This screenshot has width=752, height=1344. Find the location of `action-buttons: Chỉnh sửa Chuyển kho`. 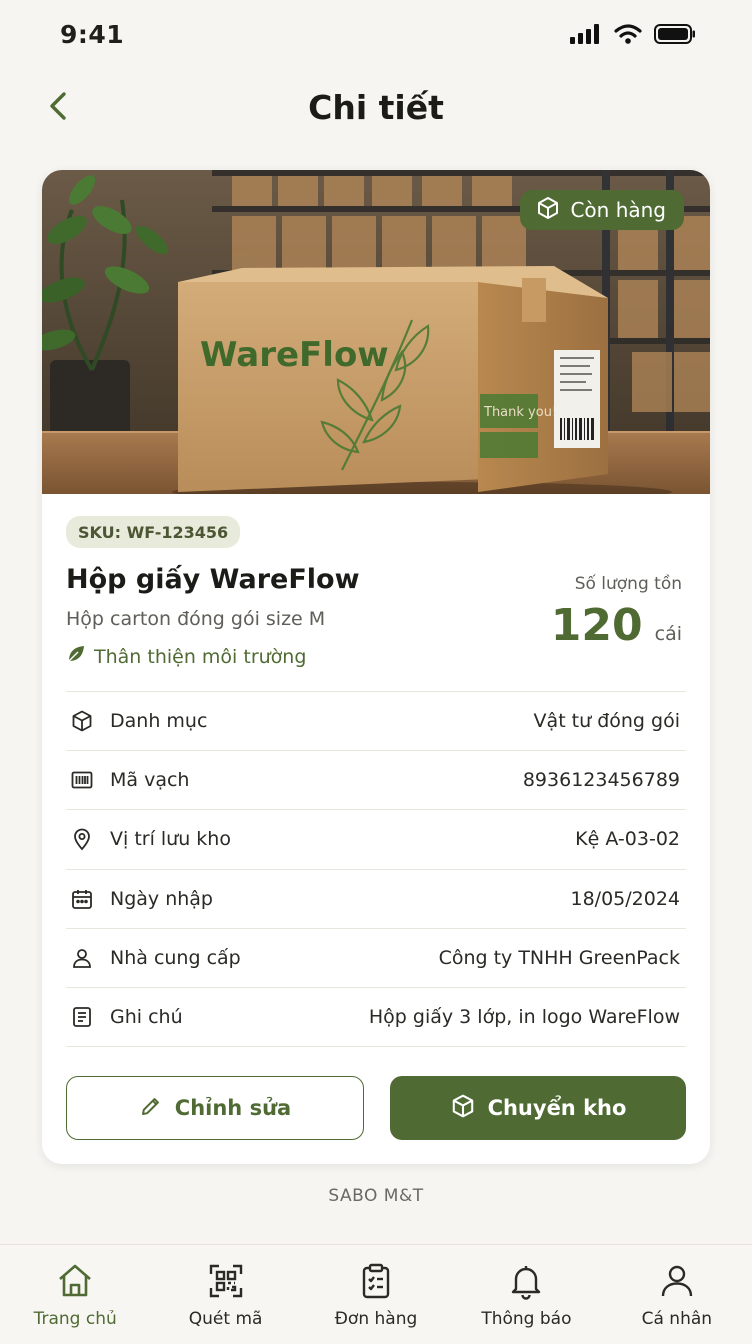

action-buttons: Chỉnh sửa Chuyển kho is located at coordinates (376, 1108).